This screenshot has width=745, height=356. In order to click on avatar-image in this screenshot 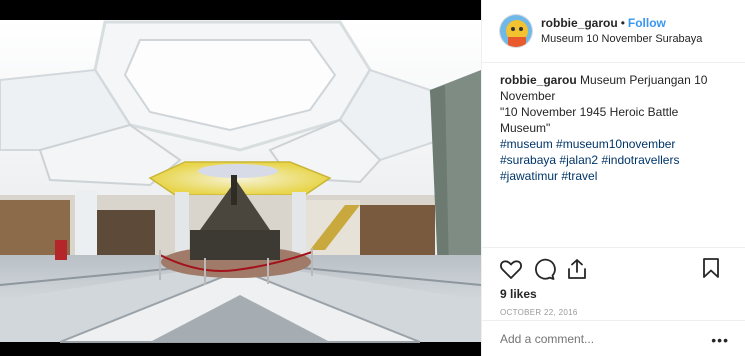, I will do `click(516, 31)`.